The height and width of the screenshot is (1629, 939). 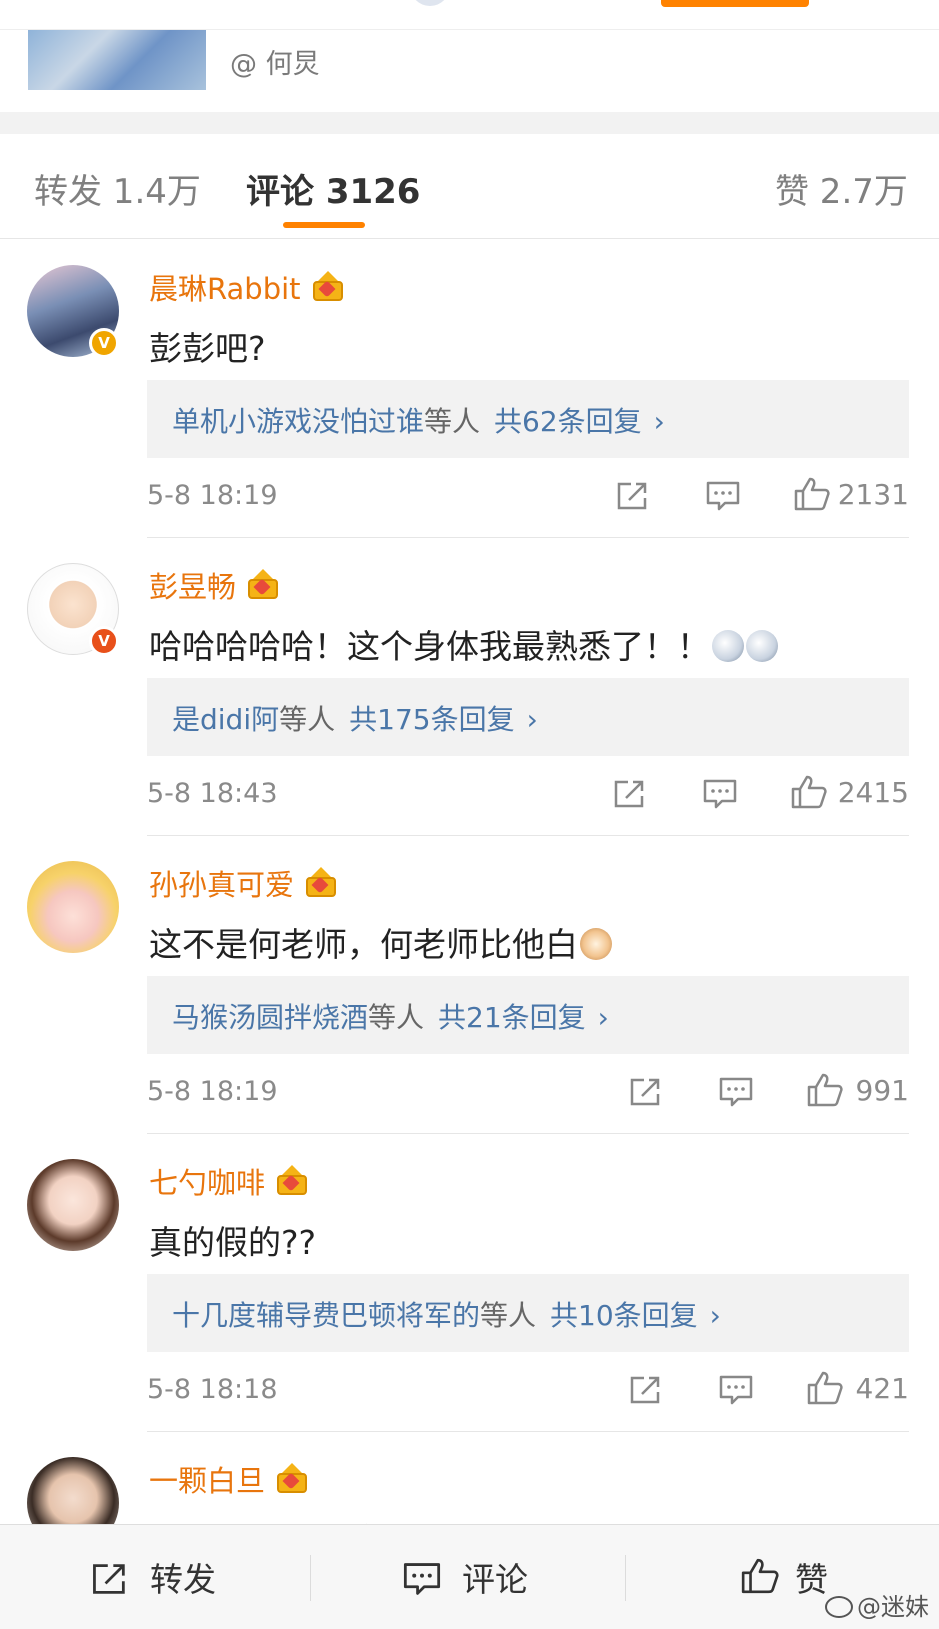 I want to click on interaction-tabs: 转发 1.4万 评论 3126 赞 2.7万, so click(x=469, y=186).